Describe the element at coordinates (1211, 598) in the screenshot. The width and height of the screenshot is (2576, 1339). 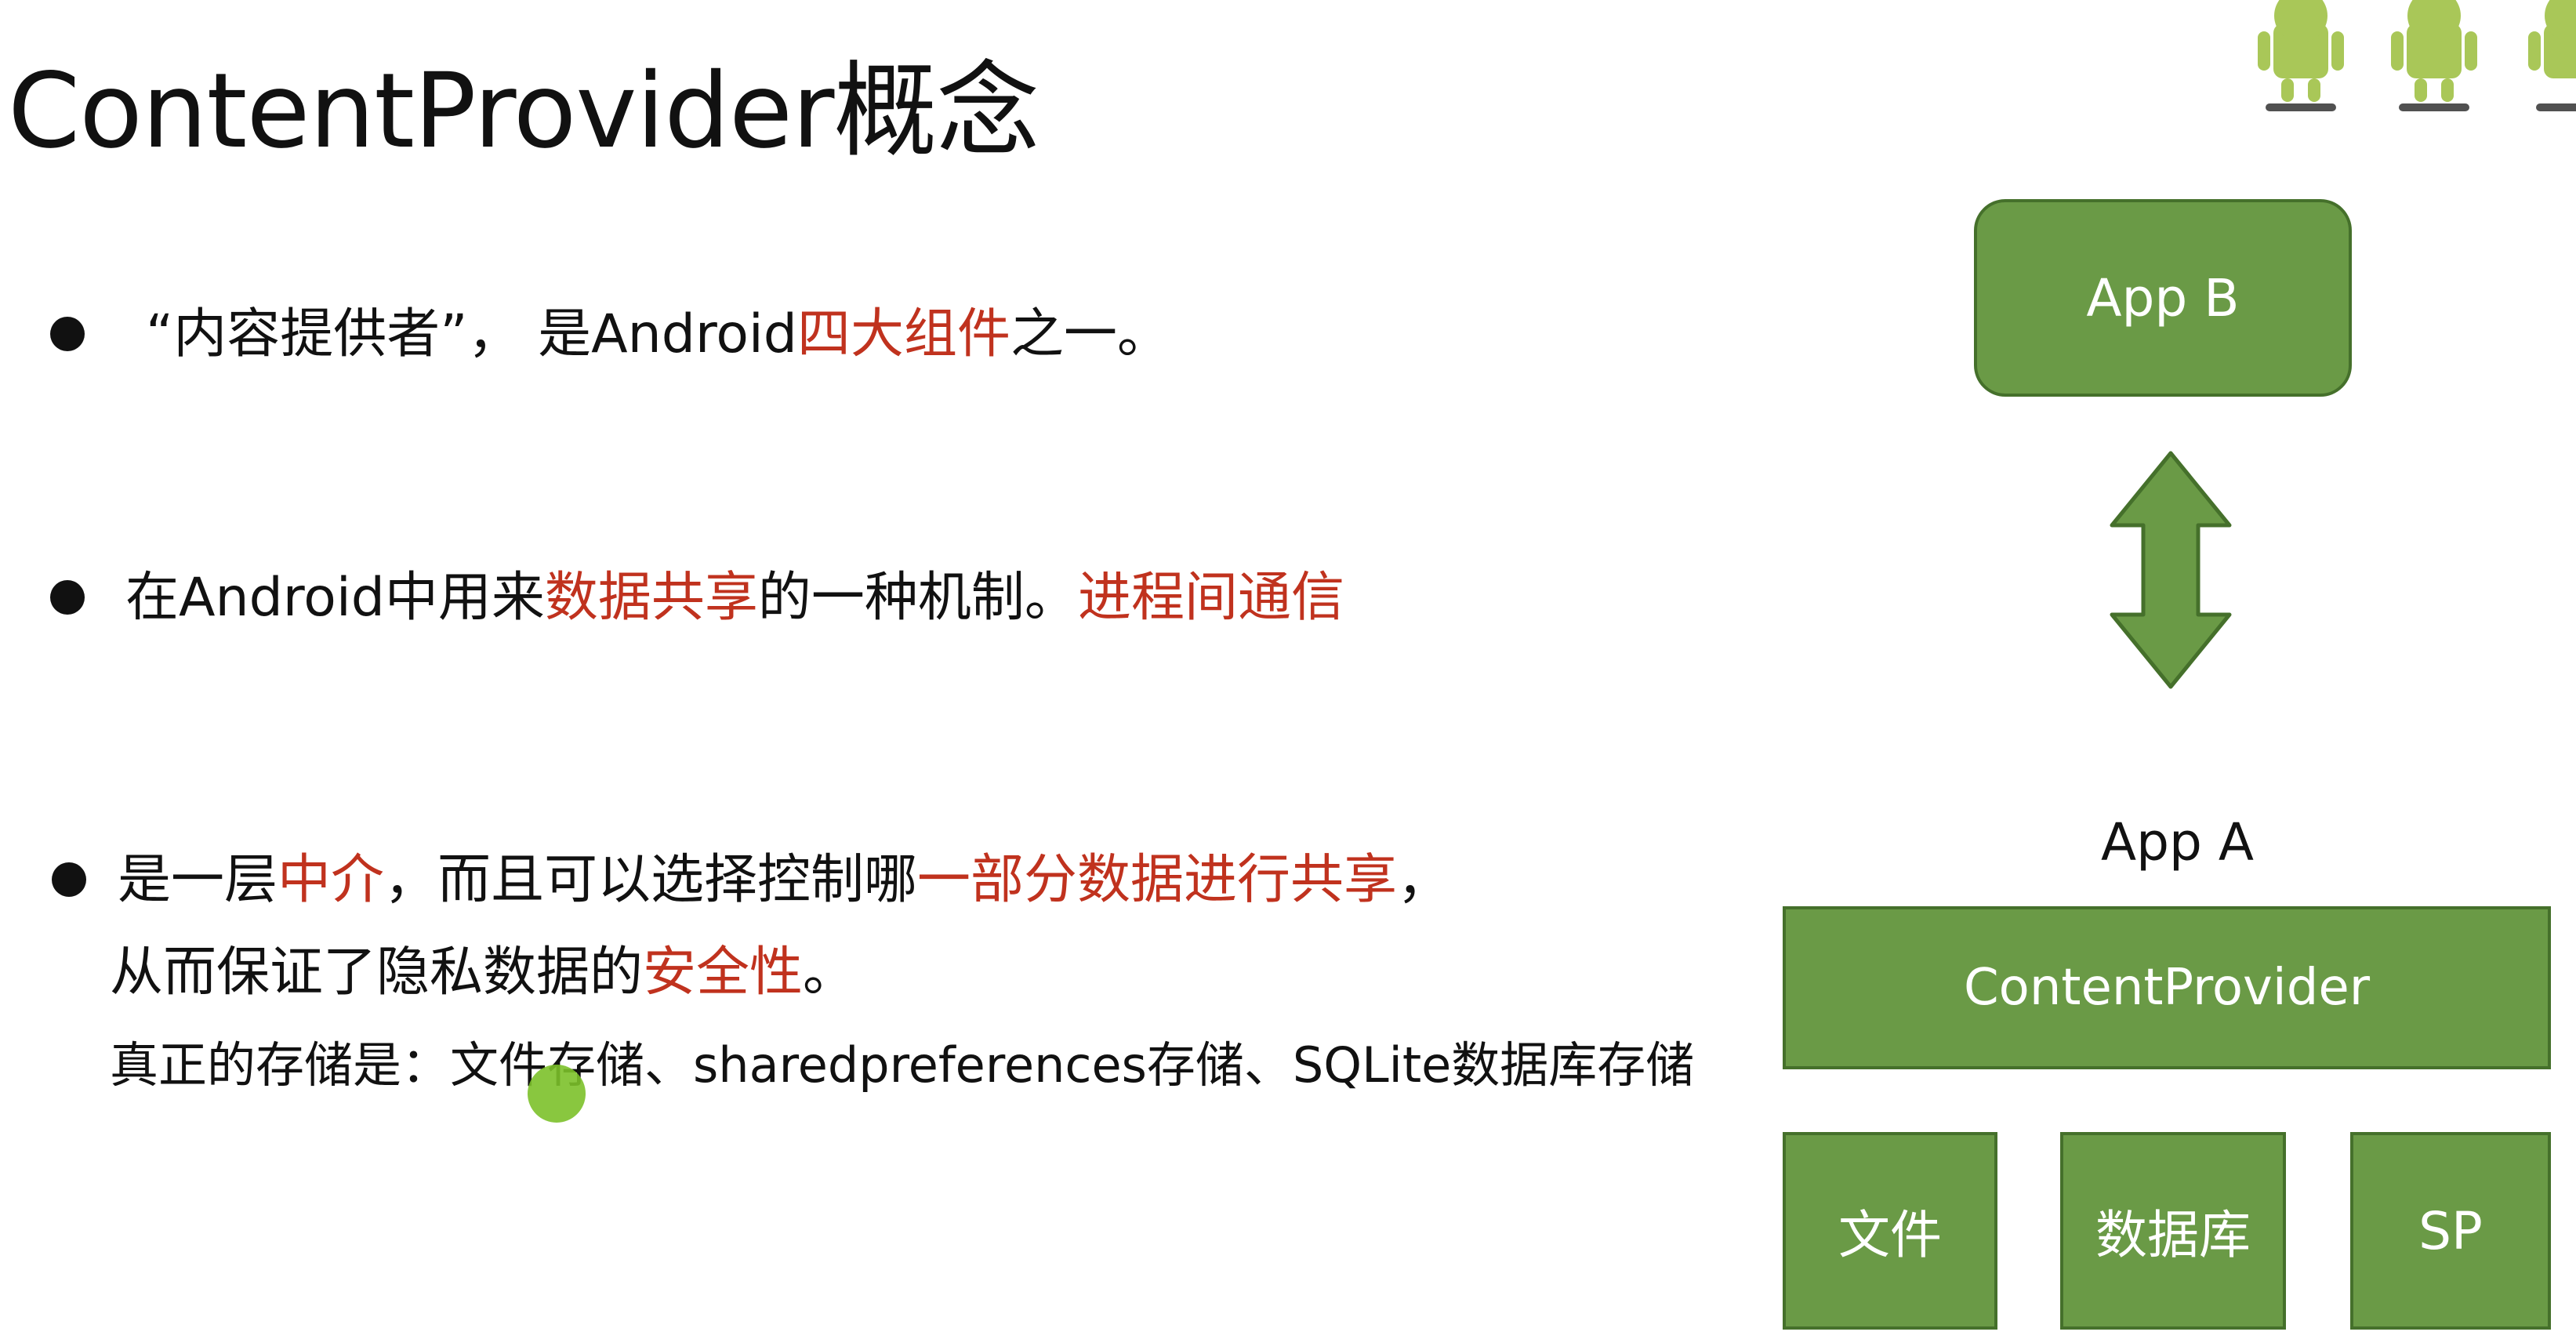
I see `highlight-text: 进程间通信` at that location.